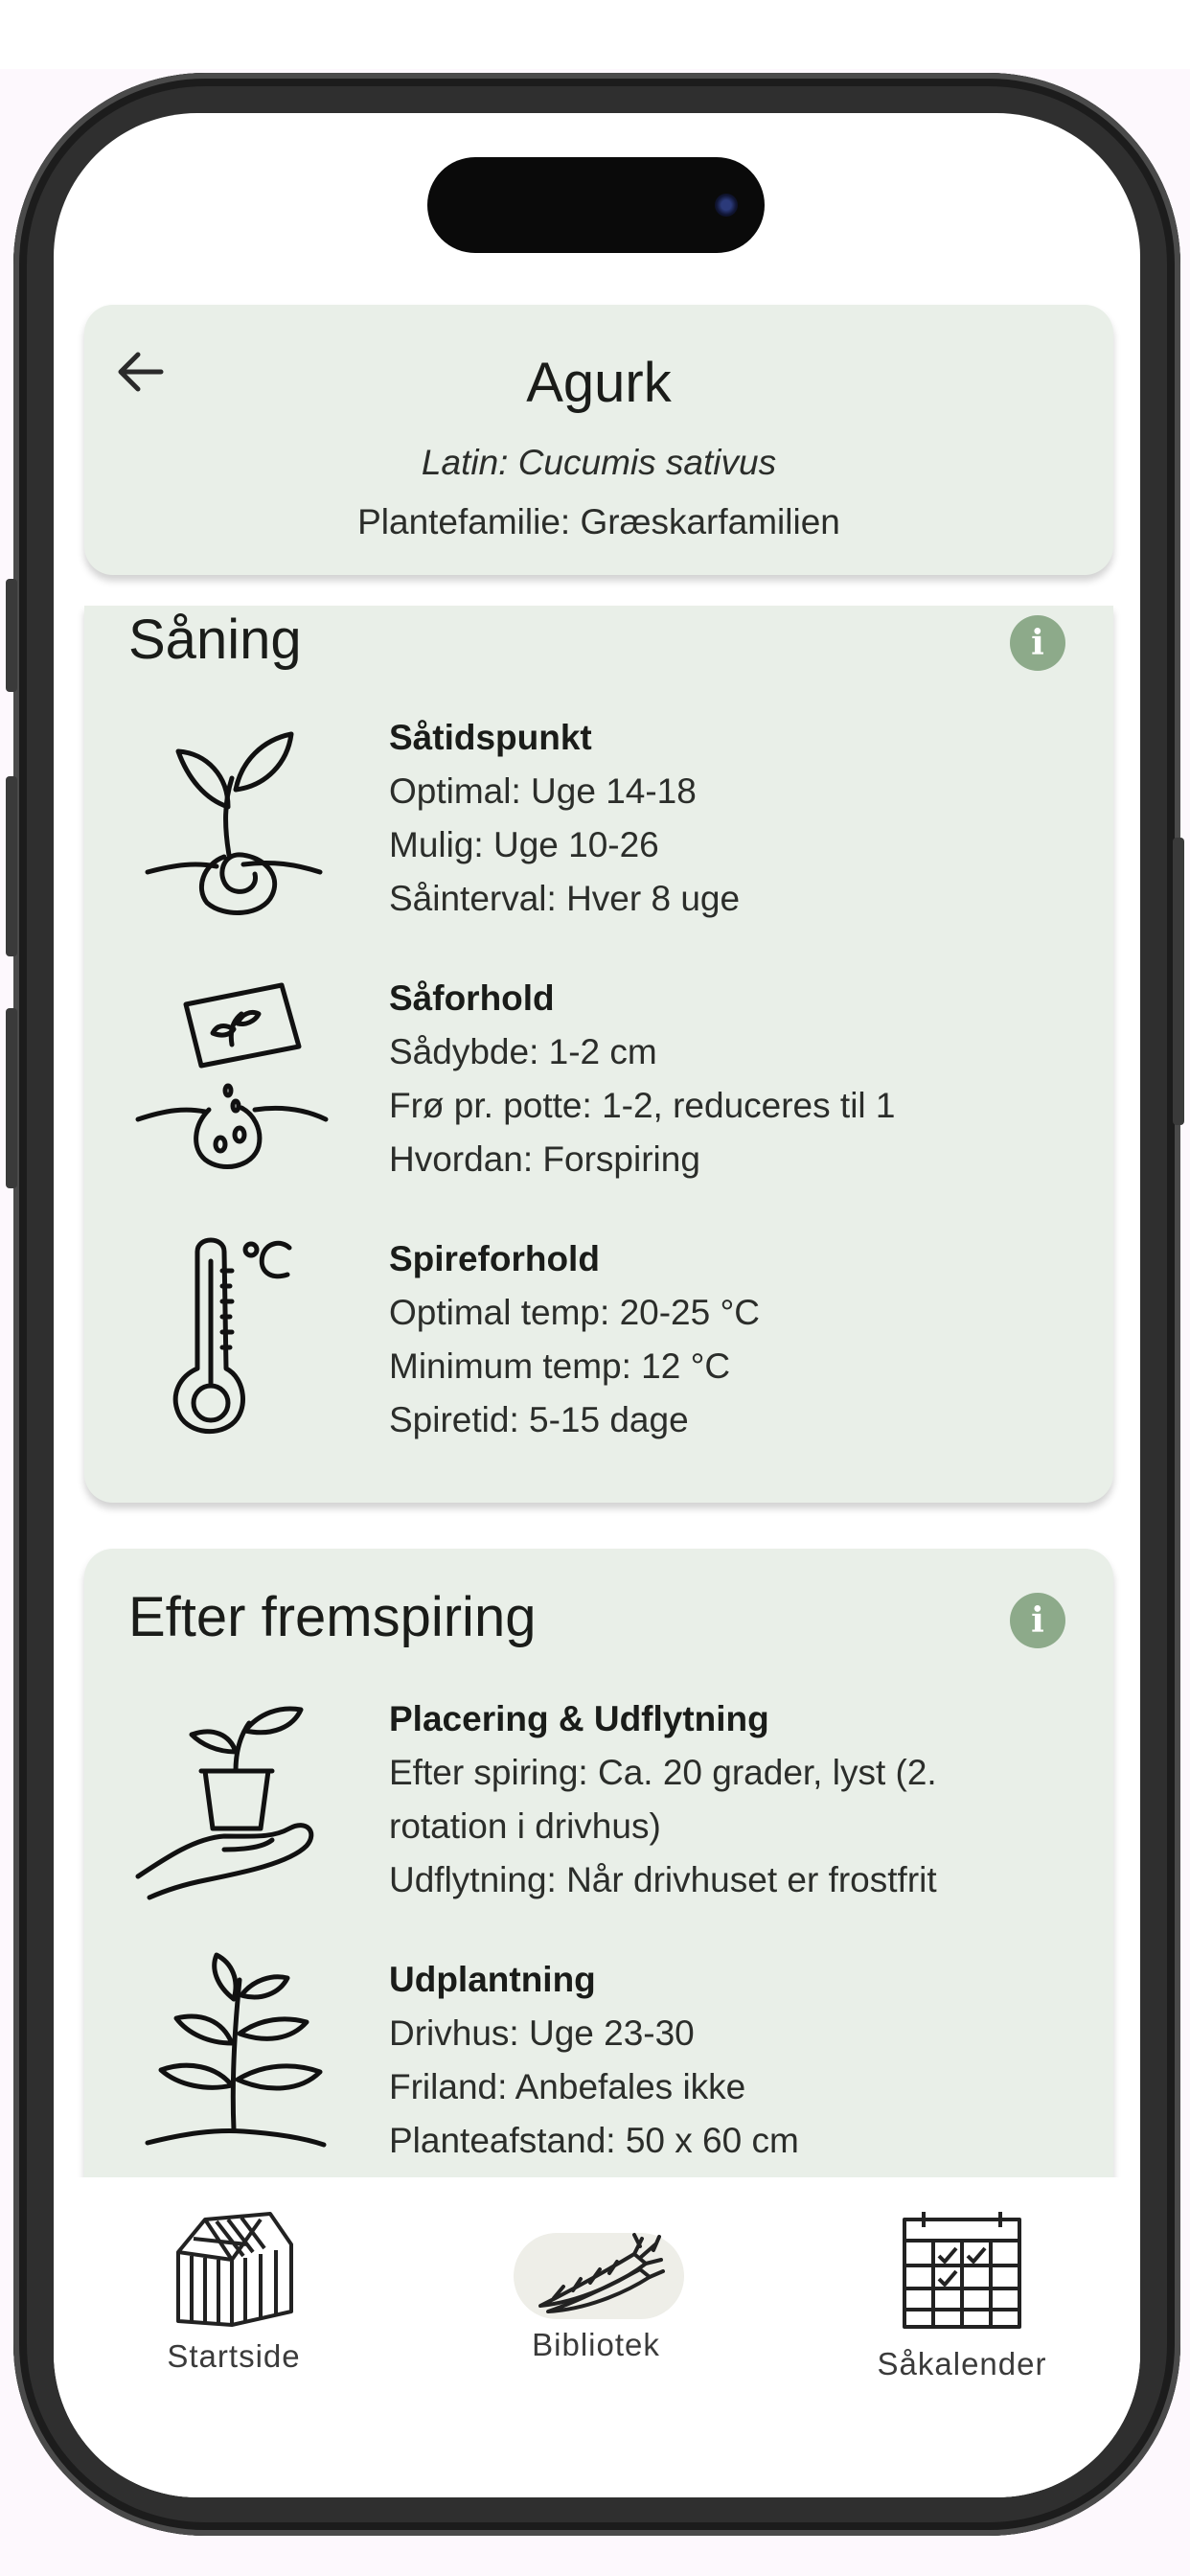 The height and width of the screenshot is (2576, 1190). Describe the element at coordinates (234, 2268) in the screenshot. I see `greenhouse-icon` at that location.